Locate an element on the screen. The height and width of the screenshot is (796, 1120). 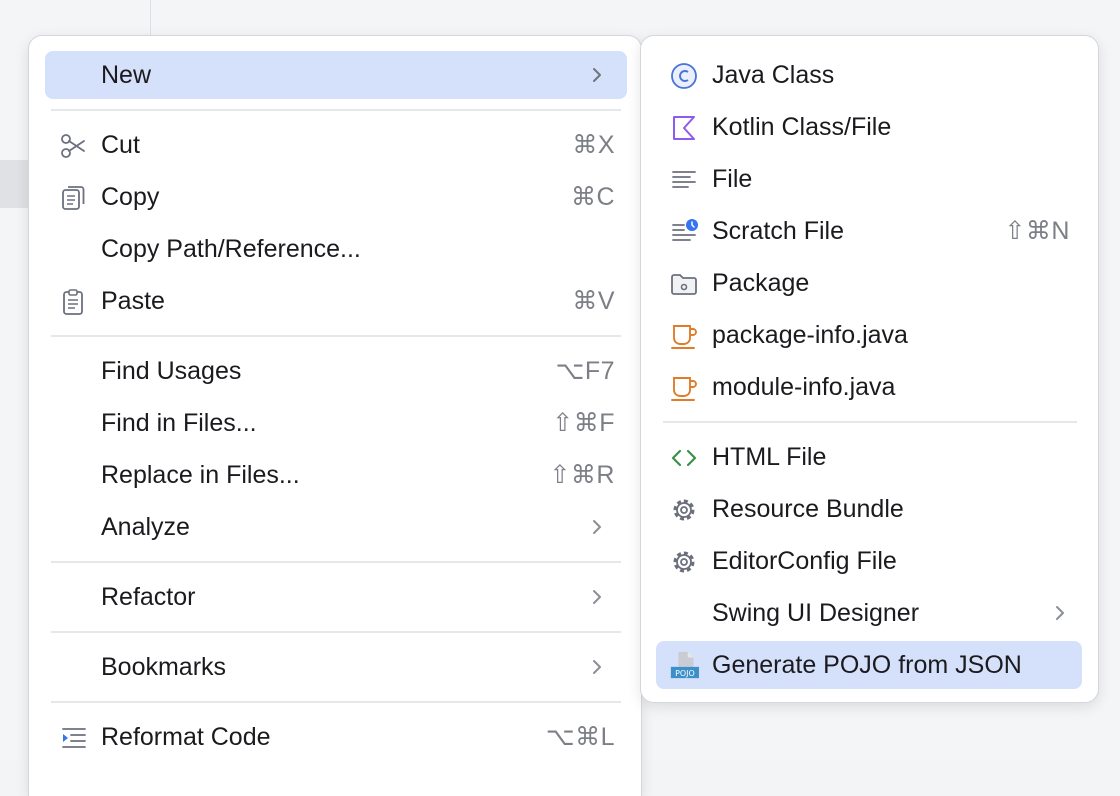
menu-item-label: Package is located at coordinates (761, 283).